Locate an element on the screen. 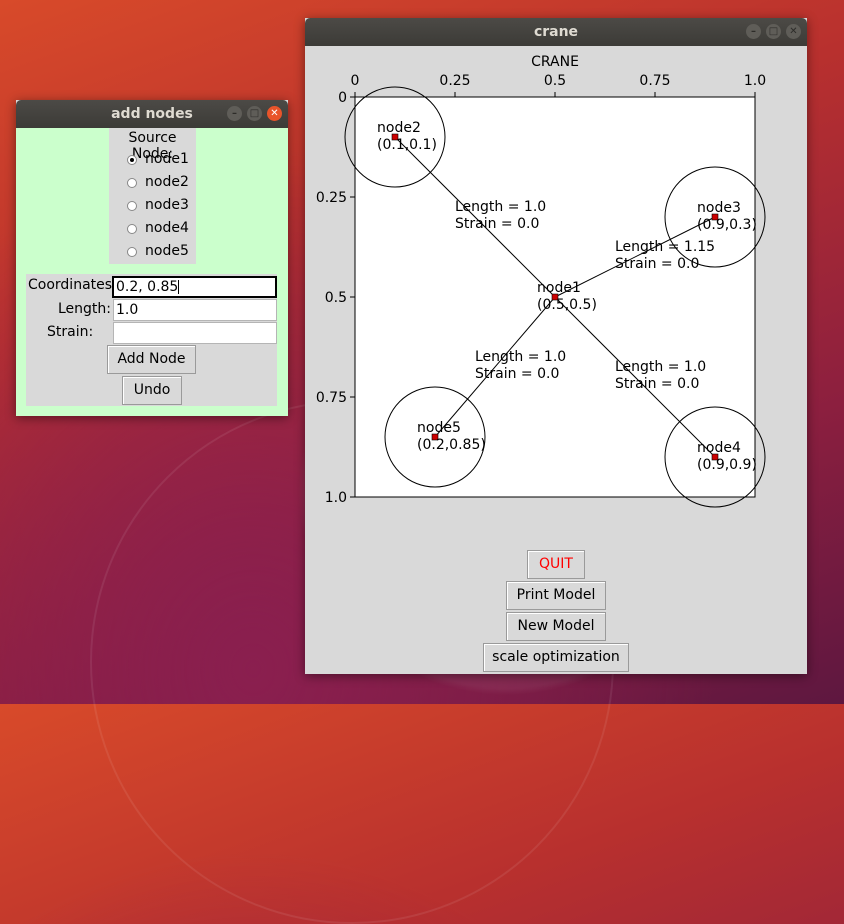 The width and height of the screenshot is (844, 924). y-tick-label: 0.25 is located at coordinates (331, 198).